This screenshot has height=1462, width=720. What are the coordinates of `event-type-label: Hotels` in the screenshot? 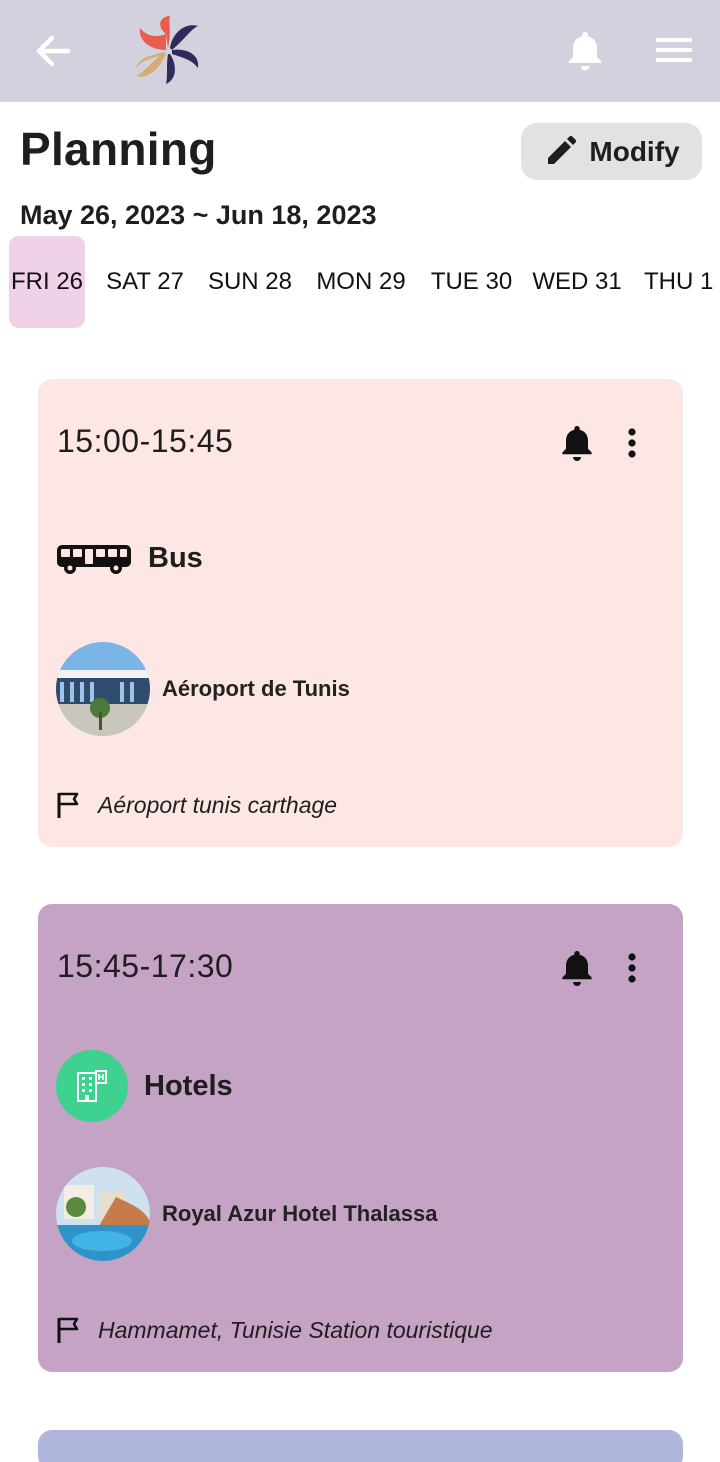 It's located at (188, 1085).